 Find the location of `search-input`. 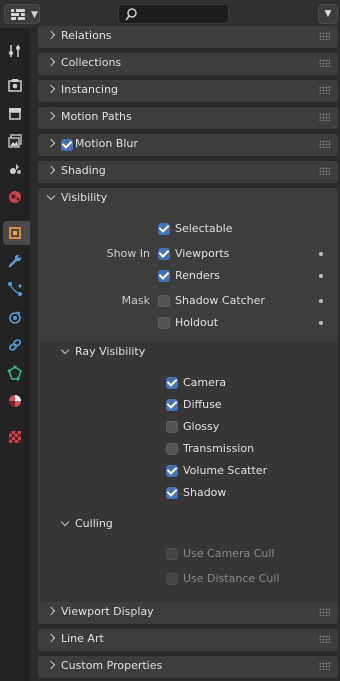

search-input is located at coordinates (183, 14).